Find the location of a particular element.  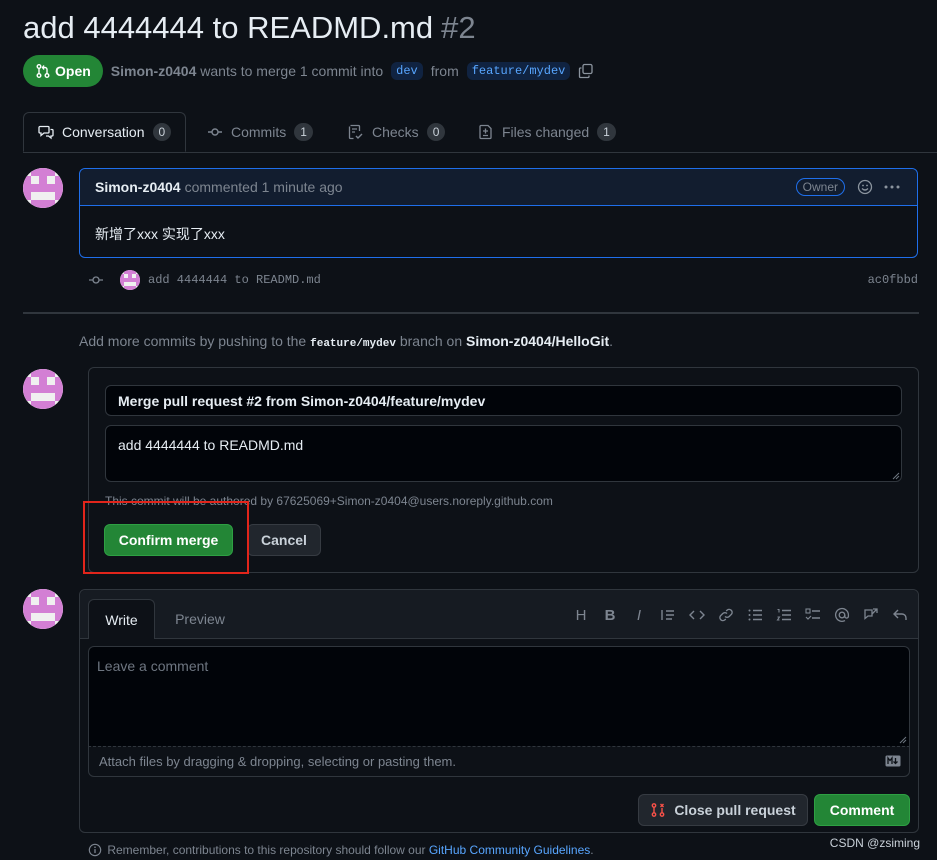

pr-title-text: add 4444444 to READMD.md is located at coordinates (228, 27).